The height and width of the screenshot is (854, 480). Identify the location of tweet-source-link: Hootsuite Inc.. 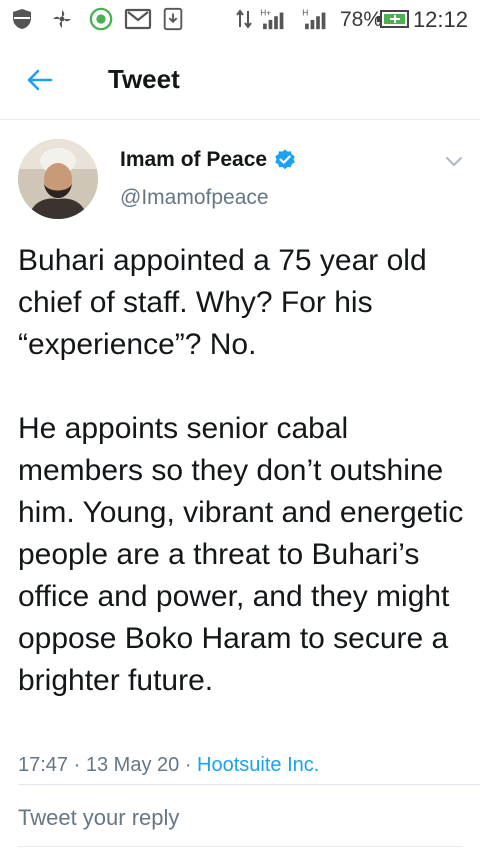
(258, 765).